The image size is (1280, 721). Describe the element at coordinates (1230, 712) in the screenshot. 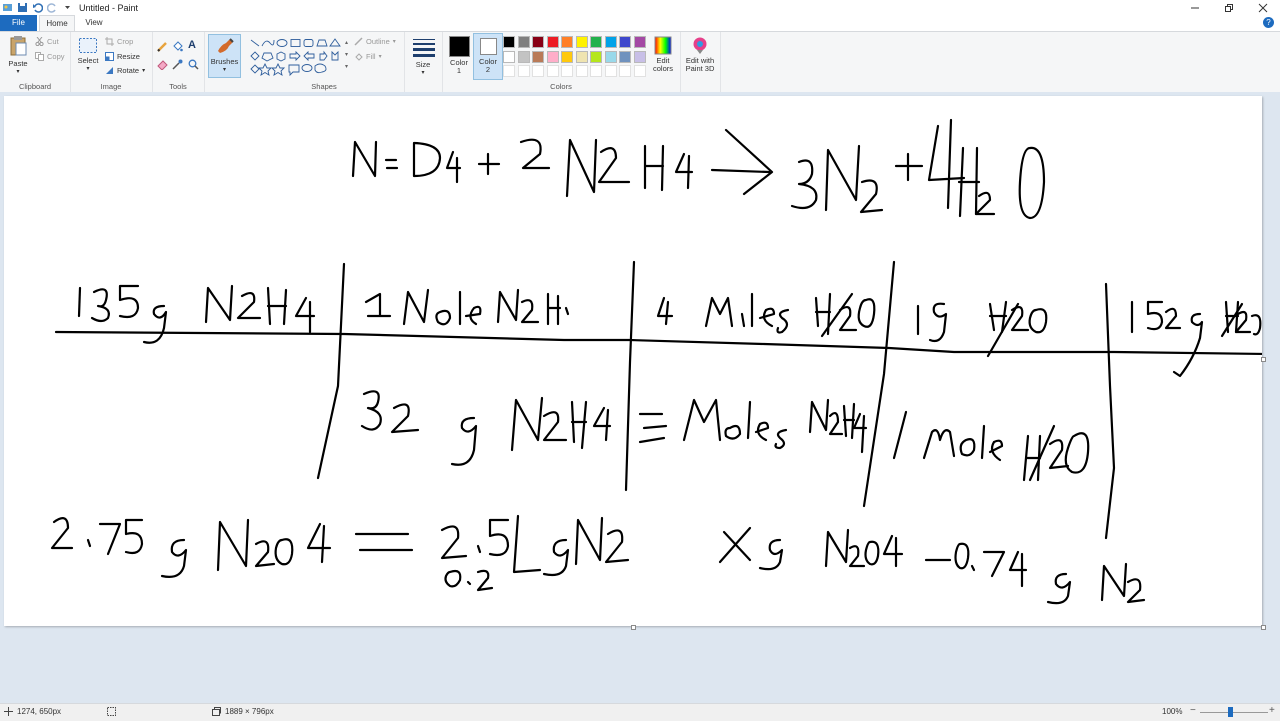

I see `zoom-slider-thumb` at that location.